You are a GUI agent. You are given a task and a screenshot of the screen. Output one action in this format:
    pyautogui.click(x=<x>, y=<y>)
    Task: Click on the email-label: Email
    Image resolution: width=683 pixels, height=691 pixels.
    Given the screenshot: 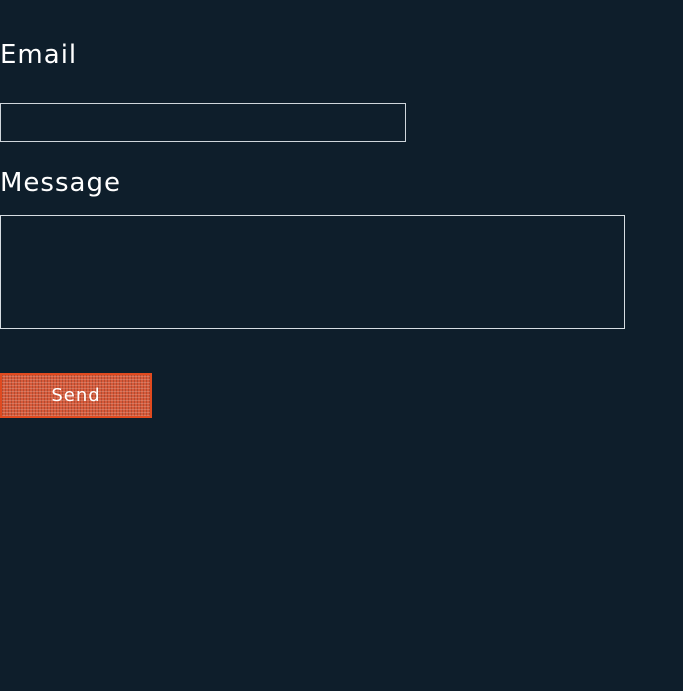 What is the action you would take?
    pyautogui.click(x=39, y=55)
    